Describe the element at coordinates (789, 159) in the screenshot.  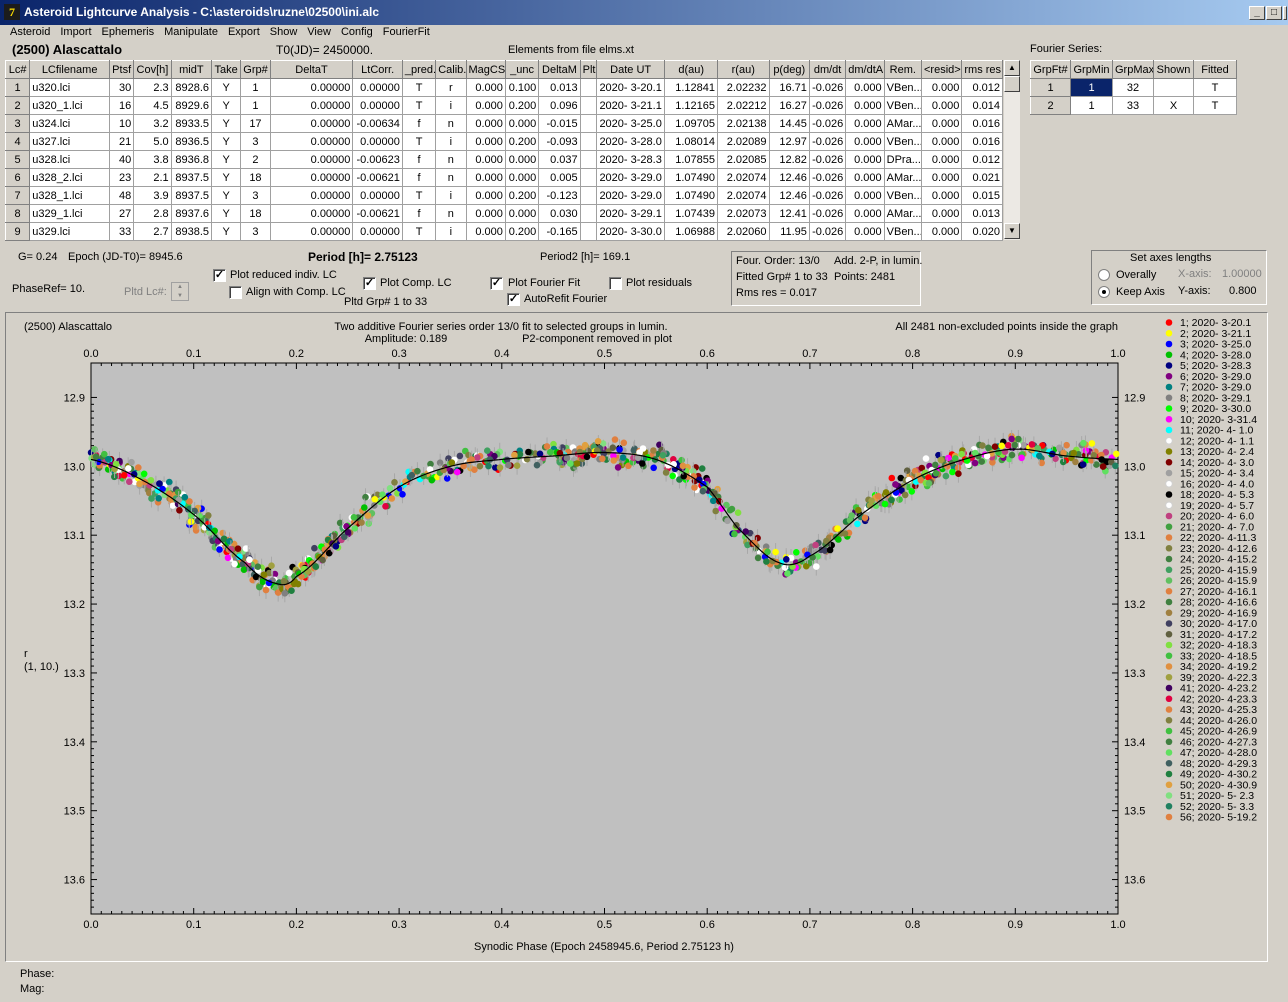
I see `table-cell: 12.82` at that location.